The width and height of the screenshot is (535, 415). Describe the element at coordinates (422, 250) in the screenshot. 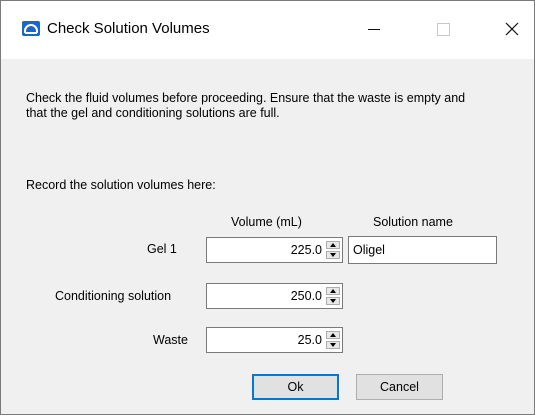

I see `gel1-solution-name-input: Oligel` at that location.